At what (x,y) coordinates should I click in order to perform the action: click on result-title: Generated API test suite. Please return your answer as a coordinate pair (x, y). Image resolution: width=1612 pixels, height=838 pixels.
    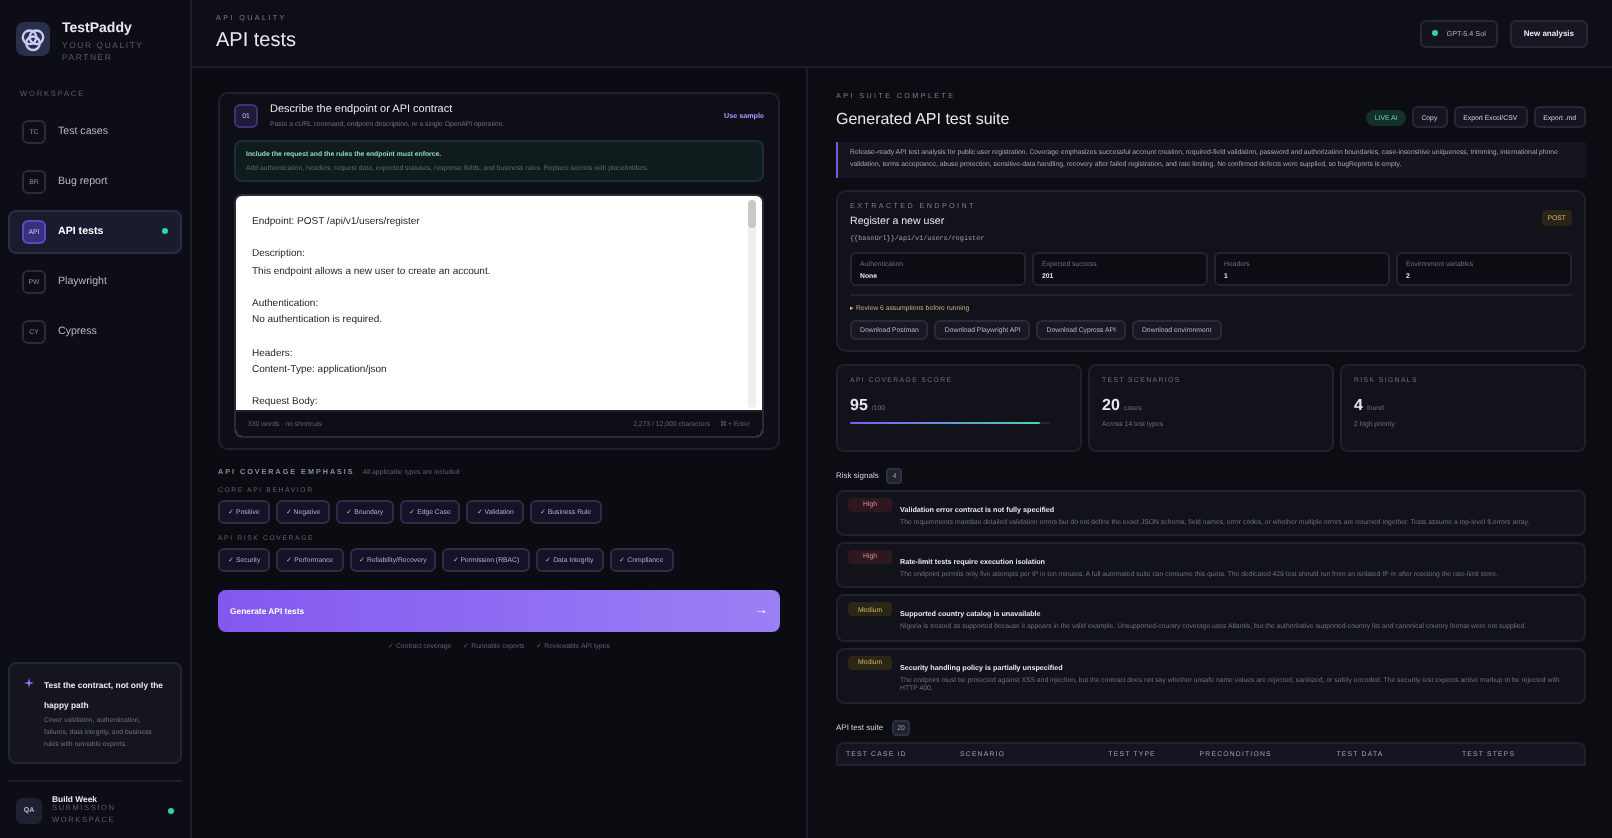
    Looking at the image, I should click on (923, 119).